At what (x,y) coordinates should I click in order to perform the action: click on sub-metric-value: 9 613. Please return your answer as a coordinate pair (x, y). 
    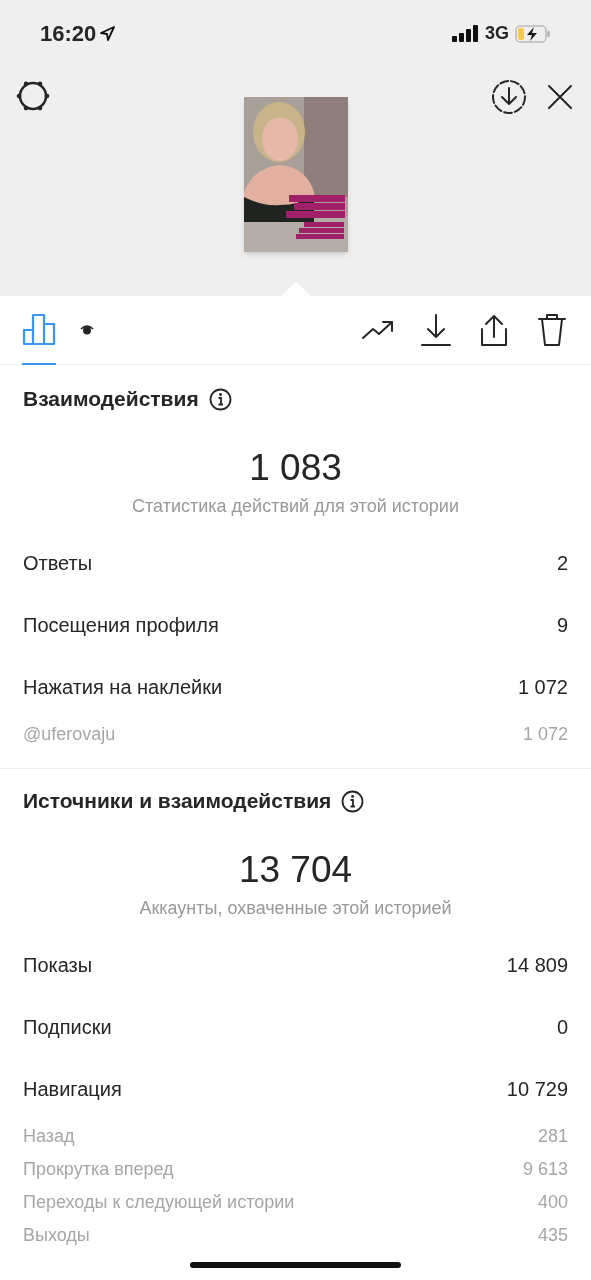
    Looking at the image, I should click on (545, 1169).